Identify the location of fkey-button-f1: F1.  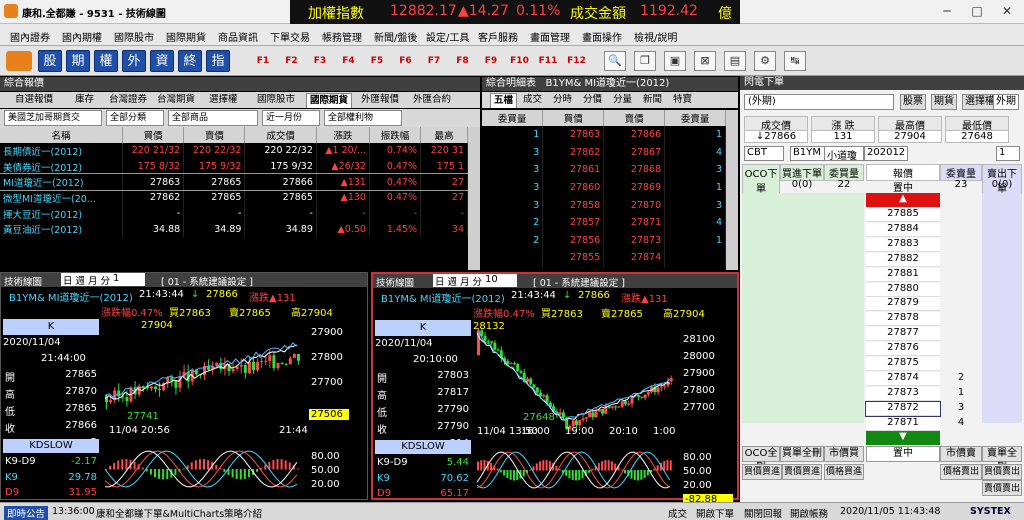
(263, 61).